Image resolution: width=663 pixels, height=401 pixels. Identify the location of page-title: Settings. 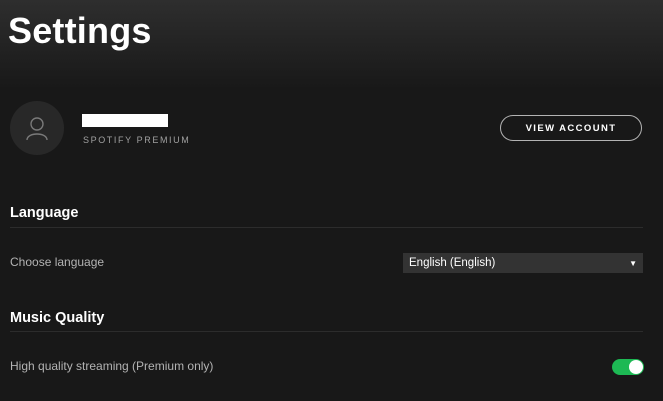
(80, 30).